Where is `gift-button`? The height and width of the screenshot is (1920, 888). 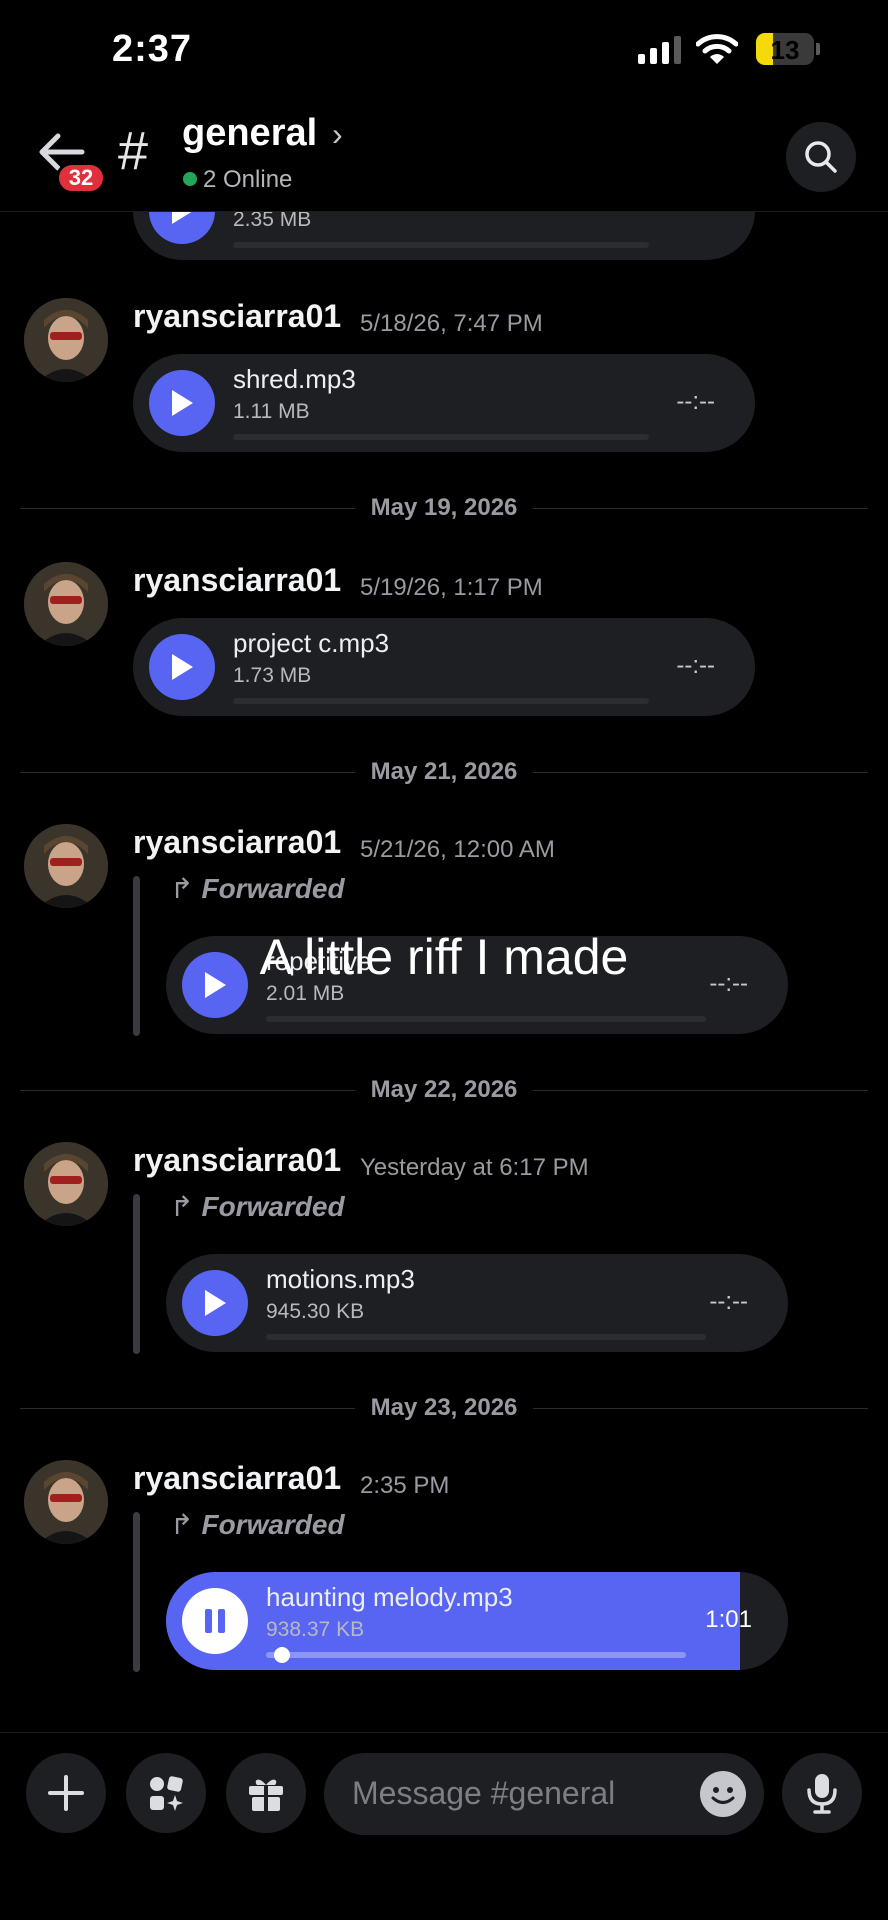
gift-button is located at coordinates (266, 1793).